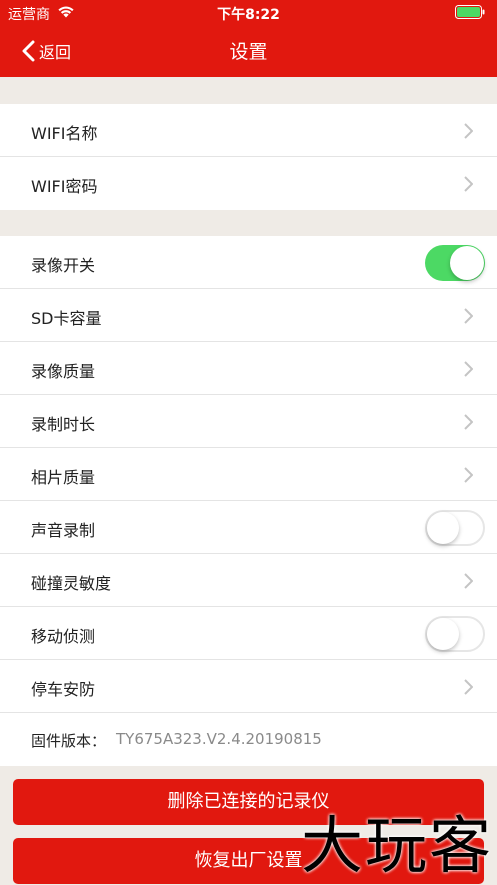 The height and width of the screenshot is (885, 497). I want to click on status-time: 下午8:22, so click(248, 15).